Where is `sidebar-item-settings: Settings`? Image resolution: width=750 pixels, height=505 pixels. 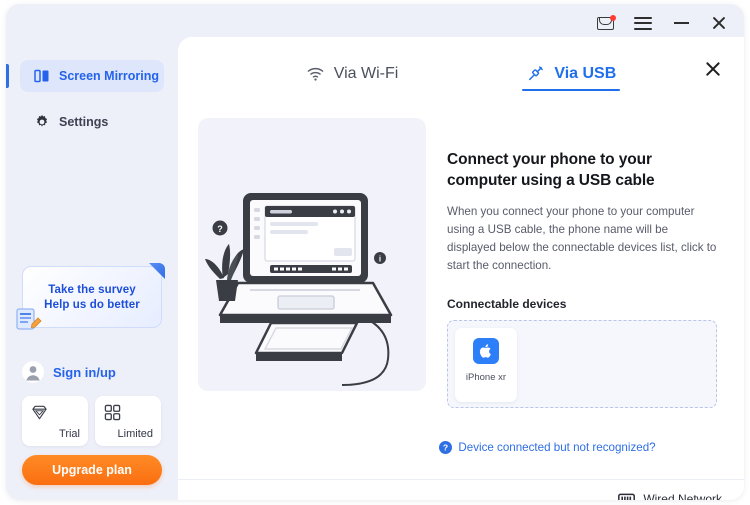 sidebar-item-settings: Settings is located at coordinates (92, 122).